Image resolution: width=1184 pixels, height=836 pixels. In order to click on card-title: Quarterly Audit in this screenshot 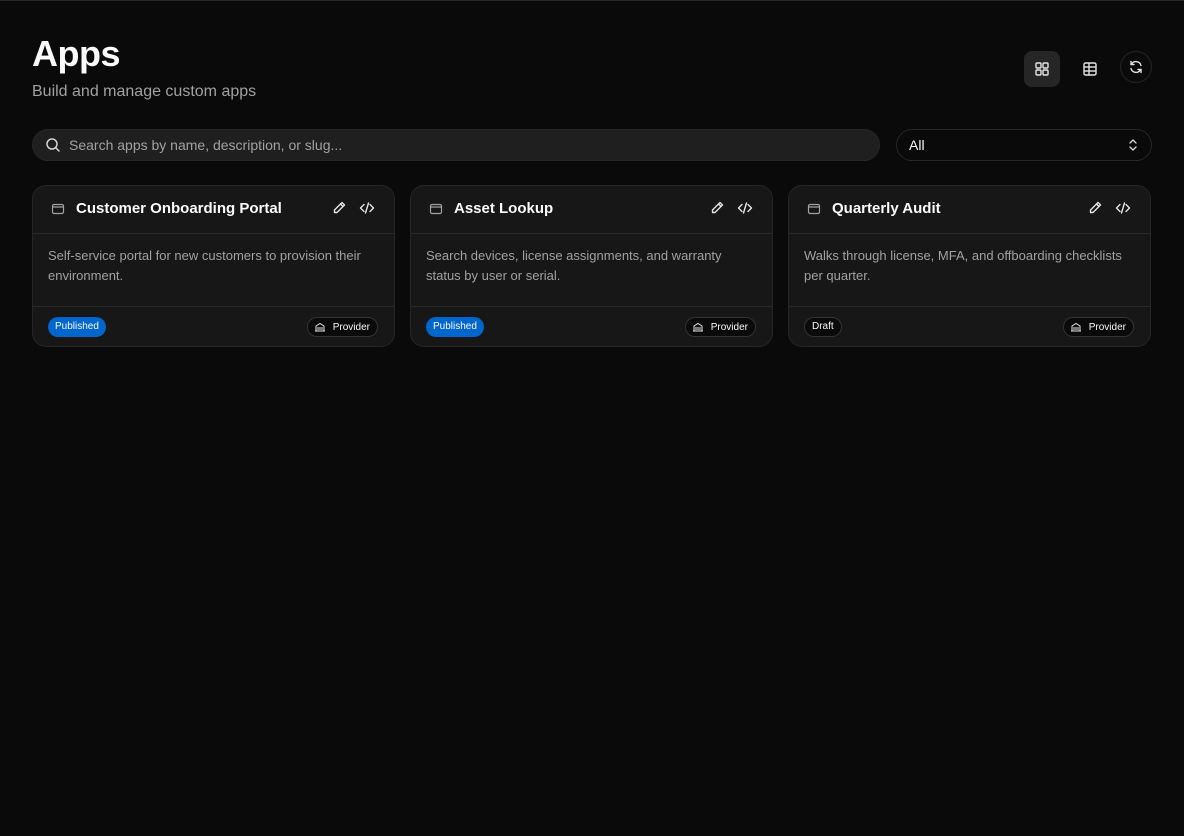, I will do `click(886, 208)`.